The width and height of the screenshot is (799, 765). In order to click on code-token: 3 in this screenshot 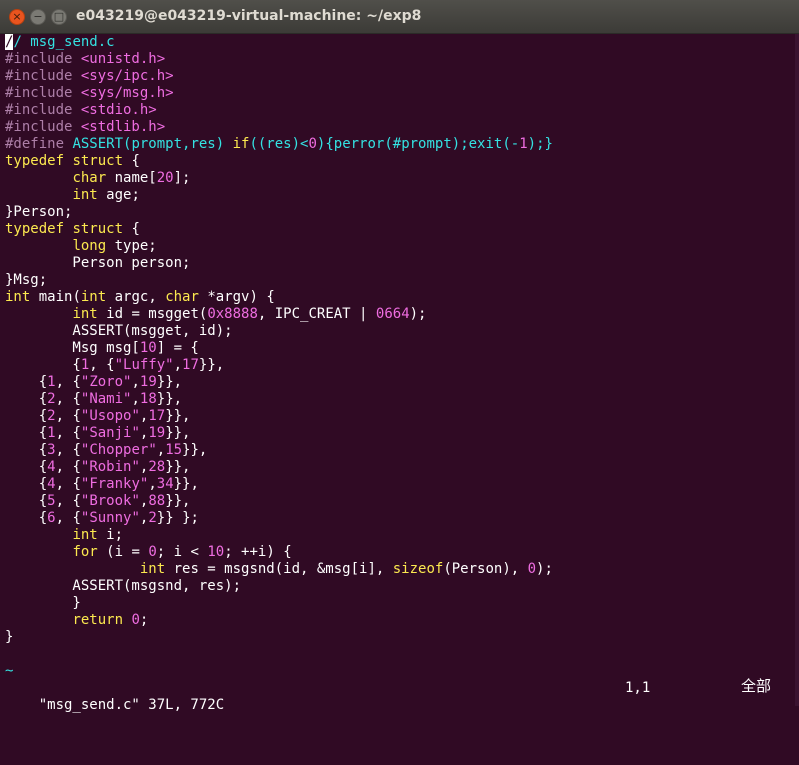, I will do `click(51, 450)`.